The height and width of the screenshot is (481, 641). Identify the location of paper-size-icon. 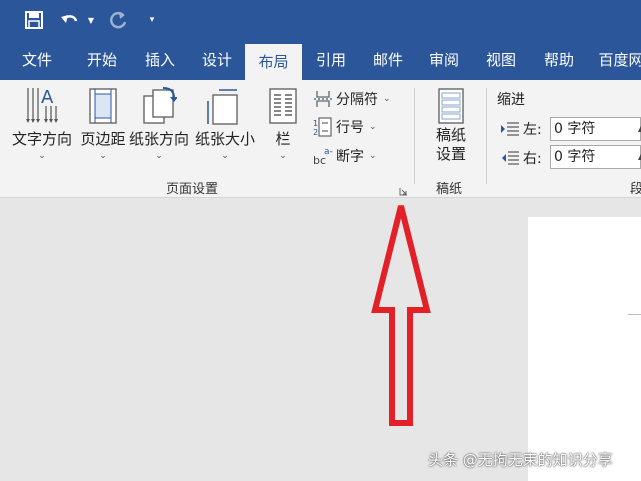
(222, 107).